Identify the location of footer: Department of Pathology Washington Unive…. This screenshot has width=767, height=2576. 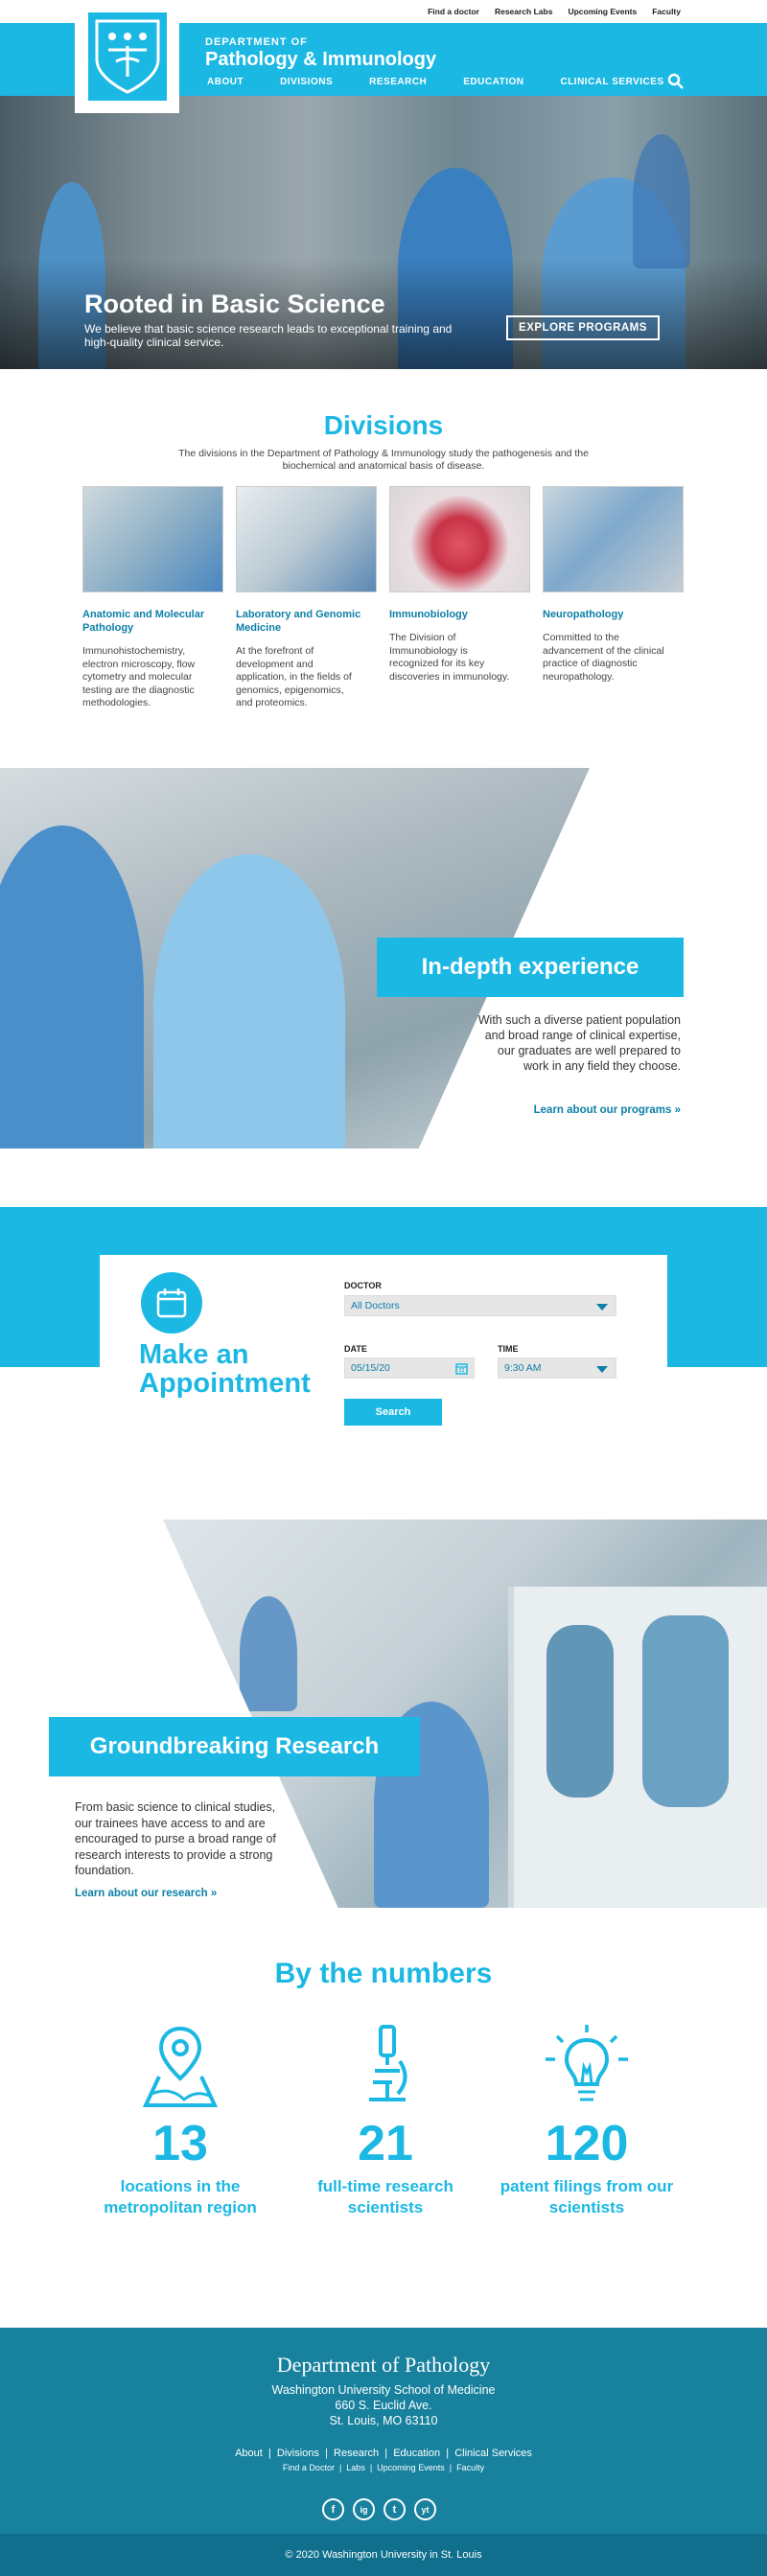
(383, 2431).